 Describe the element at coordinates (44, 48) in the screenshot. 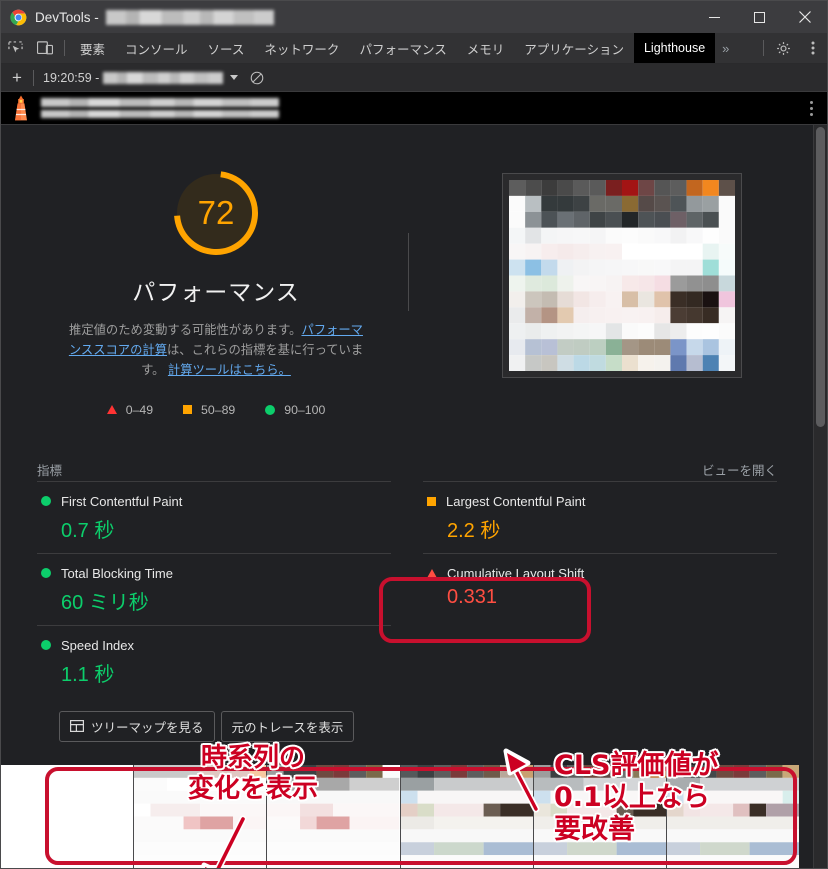

I see `device-toolbar-icon` at that location.